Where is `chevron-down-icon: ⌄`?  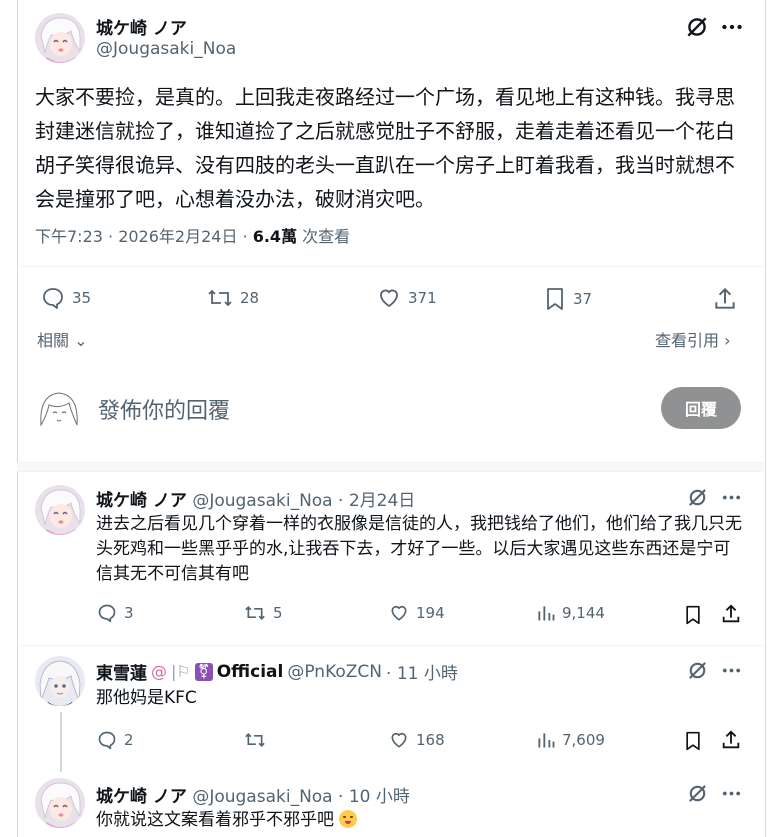
chevron-down-icon: ⌄ is located at coordinates (81, 340).